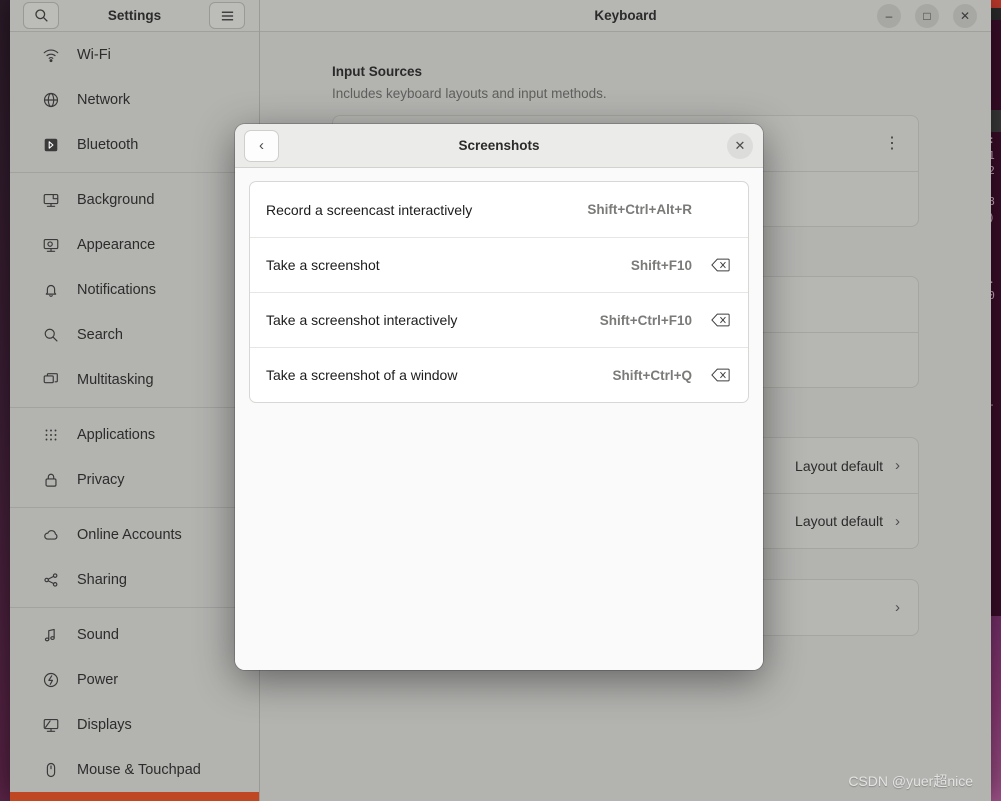  I want to click on sidebar-item-label: Multitasking, so click(115, 379).